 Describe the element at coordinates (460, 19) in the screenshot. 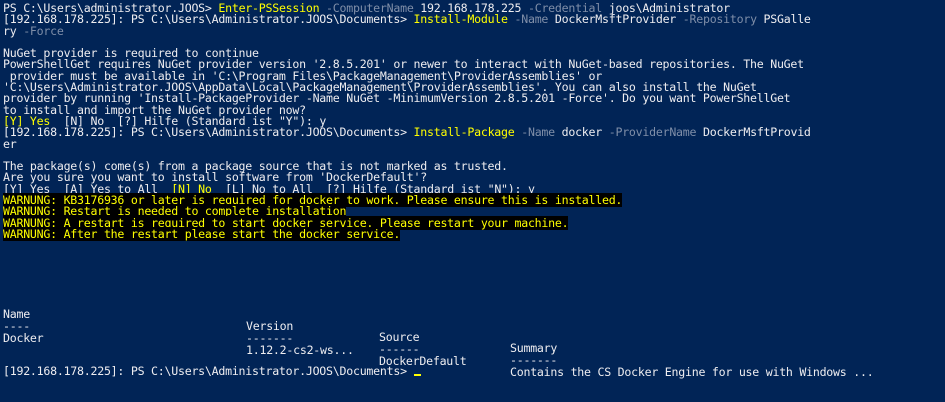

I see `command-name: Install-Module` at that location.